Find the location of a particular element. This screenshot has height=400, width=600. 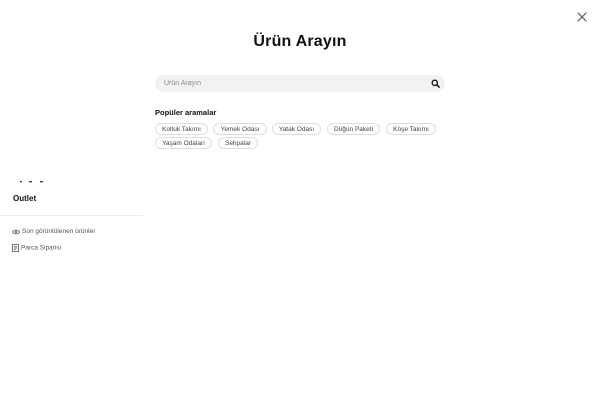

search-icon is located at coordinates (435, 83).